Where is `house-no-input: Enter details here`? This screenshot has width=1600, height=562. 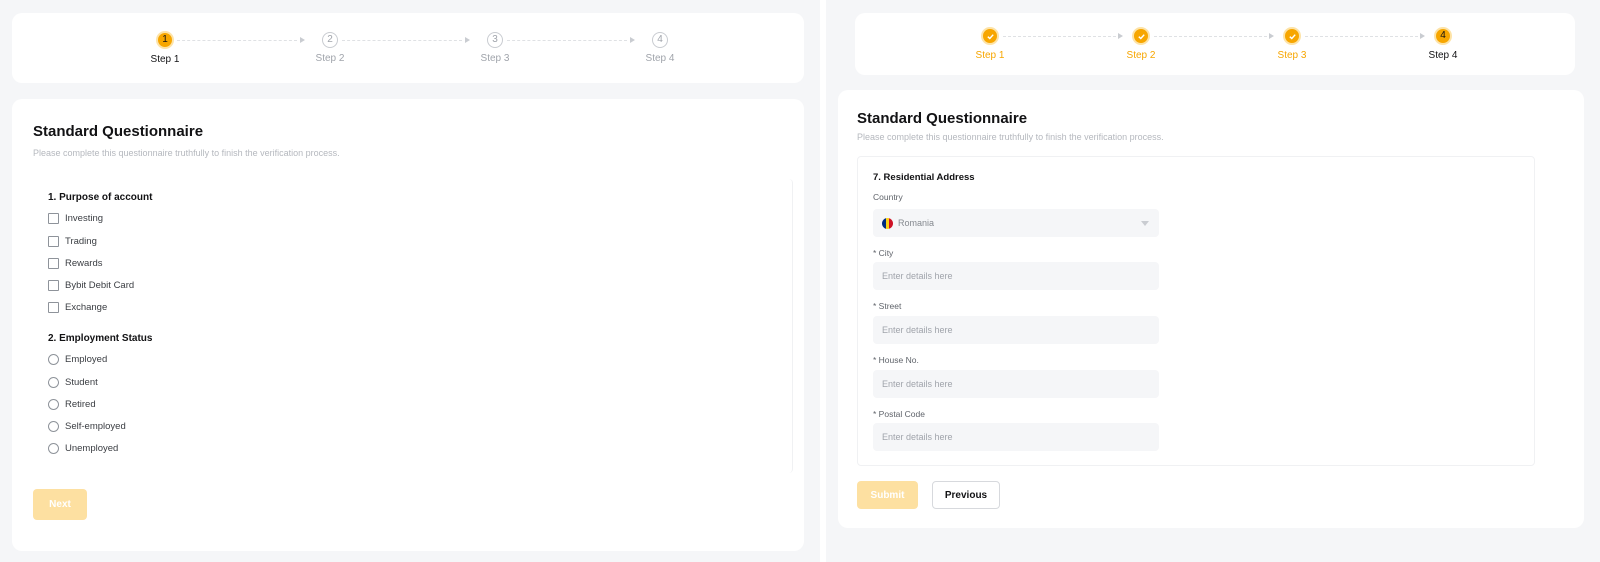 house-no-input: Enter details here is located at coordinates (1016, 384).